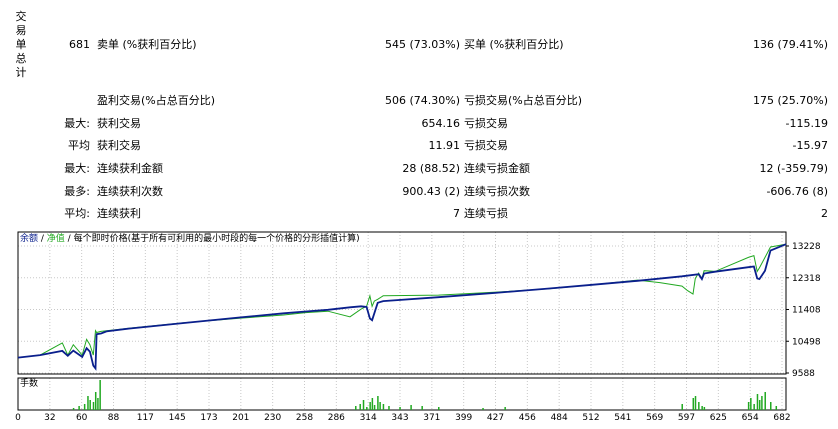 The height and width of the screenshot is (429, 838). What do you see at coordinates (419, 214) in the screenshot?
I see `stats-row-7: 平均: 连续获利 7 连续亏损 2` at bounding box center [419, 214].